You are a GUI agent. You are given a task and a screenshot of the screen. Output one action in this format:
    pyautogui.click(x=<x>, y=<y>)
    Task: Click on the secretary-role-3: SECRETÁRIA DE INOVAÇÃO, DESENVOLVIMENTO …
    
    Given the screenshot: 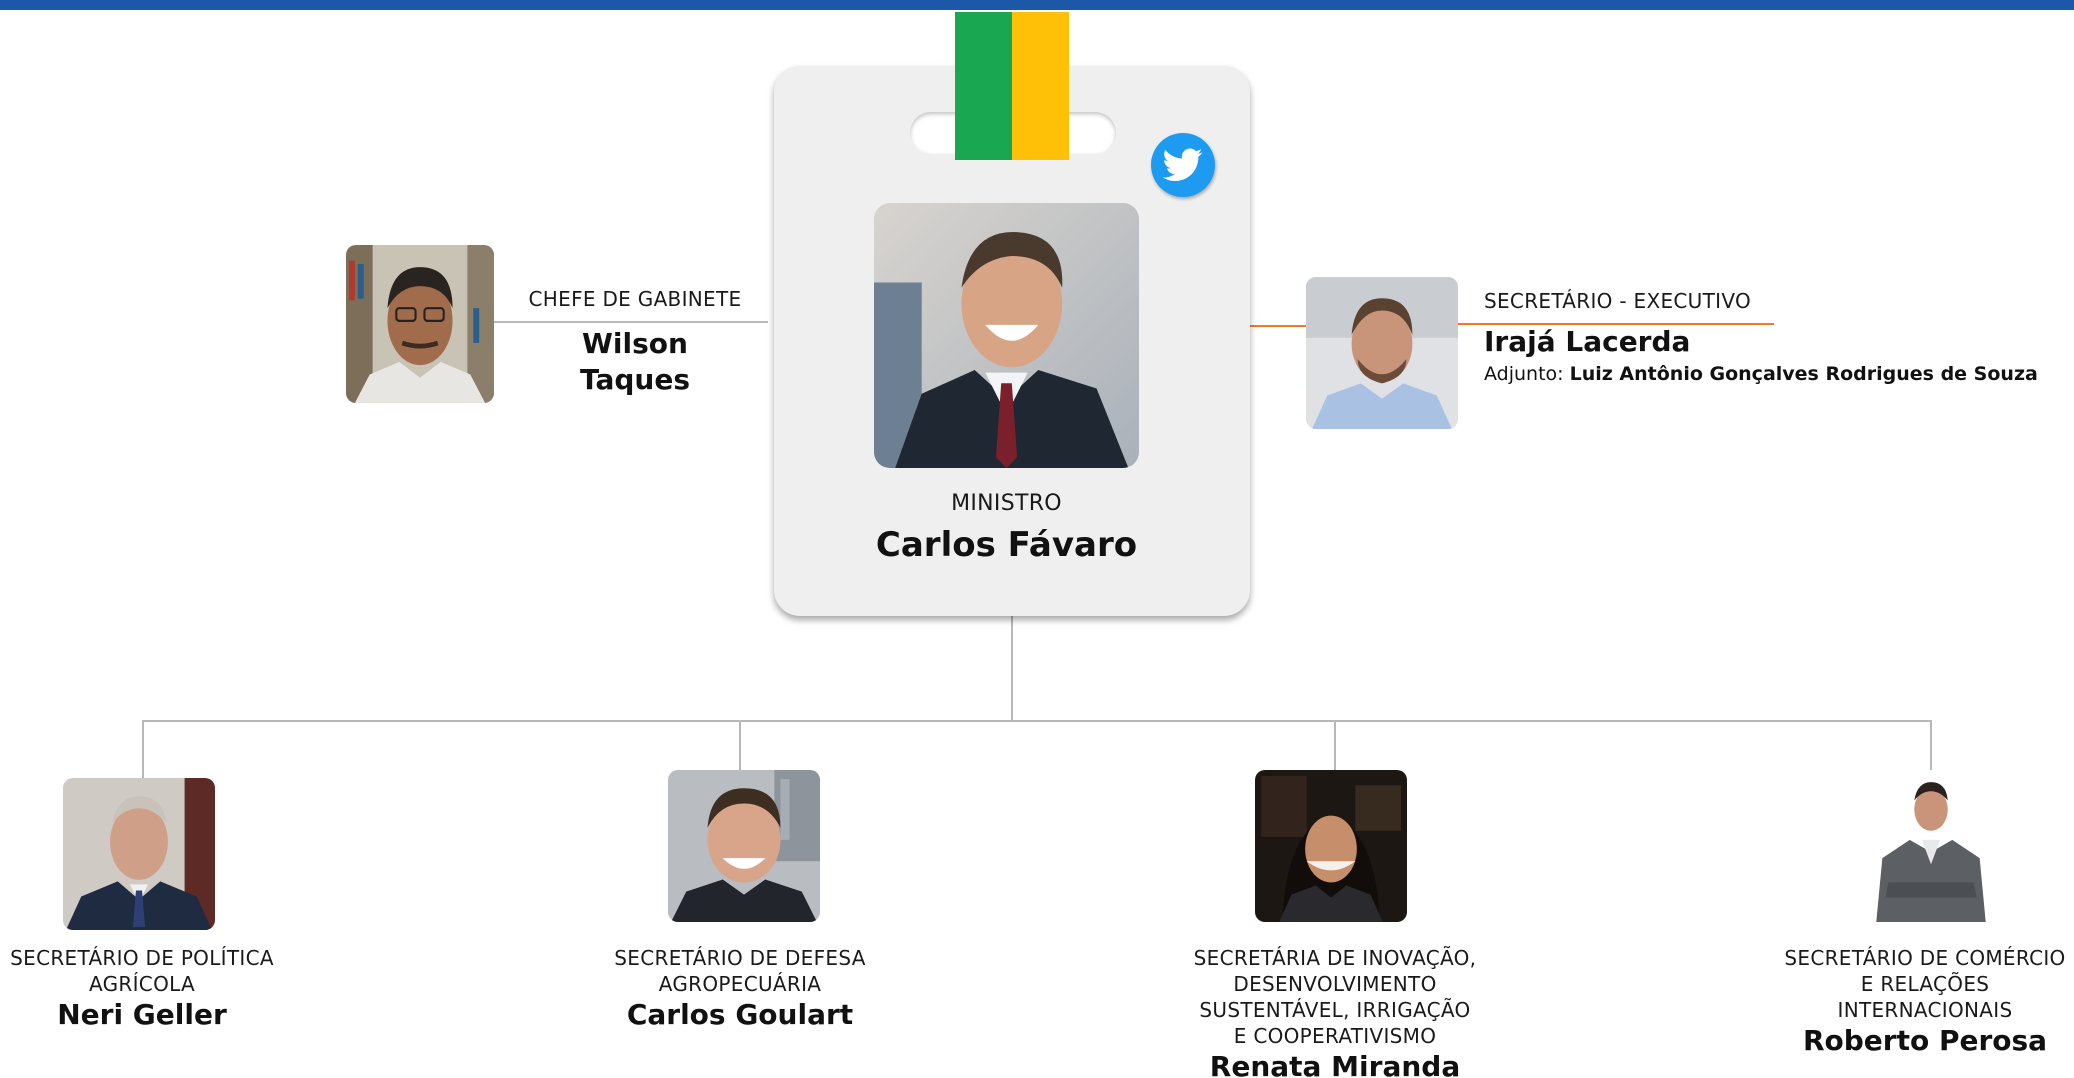 What is the action you would take?
    pyautogui.click(x=1335, y=997)
    